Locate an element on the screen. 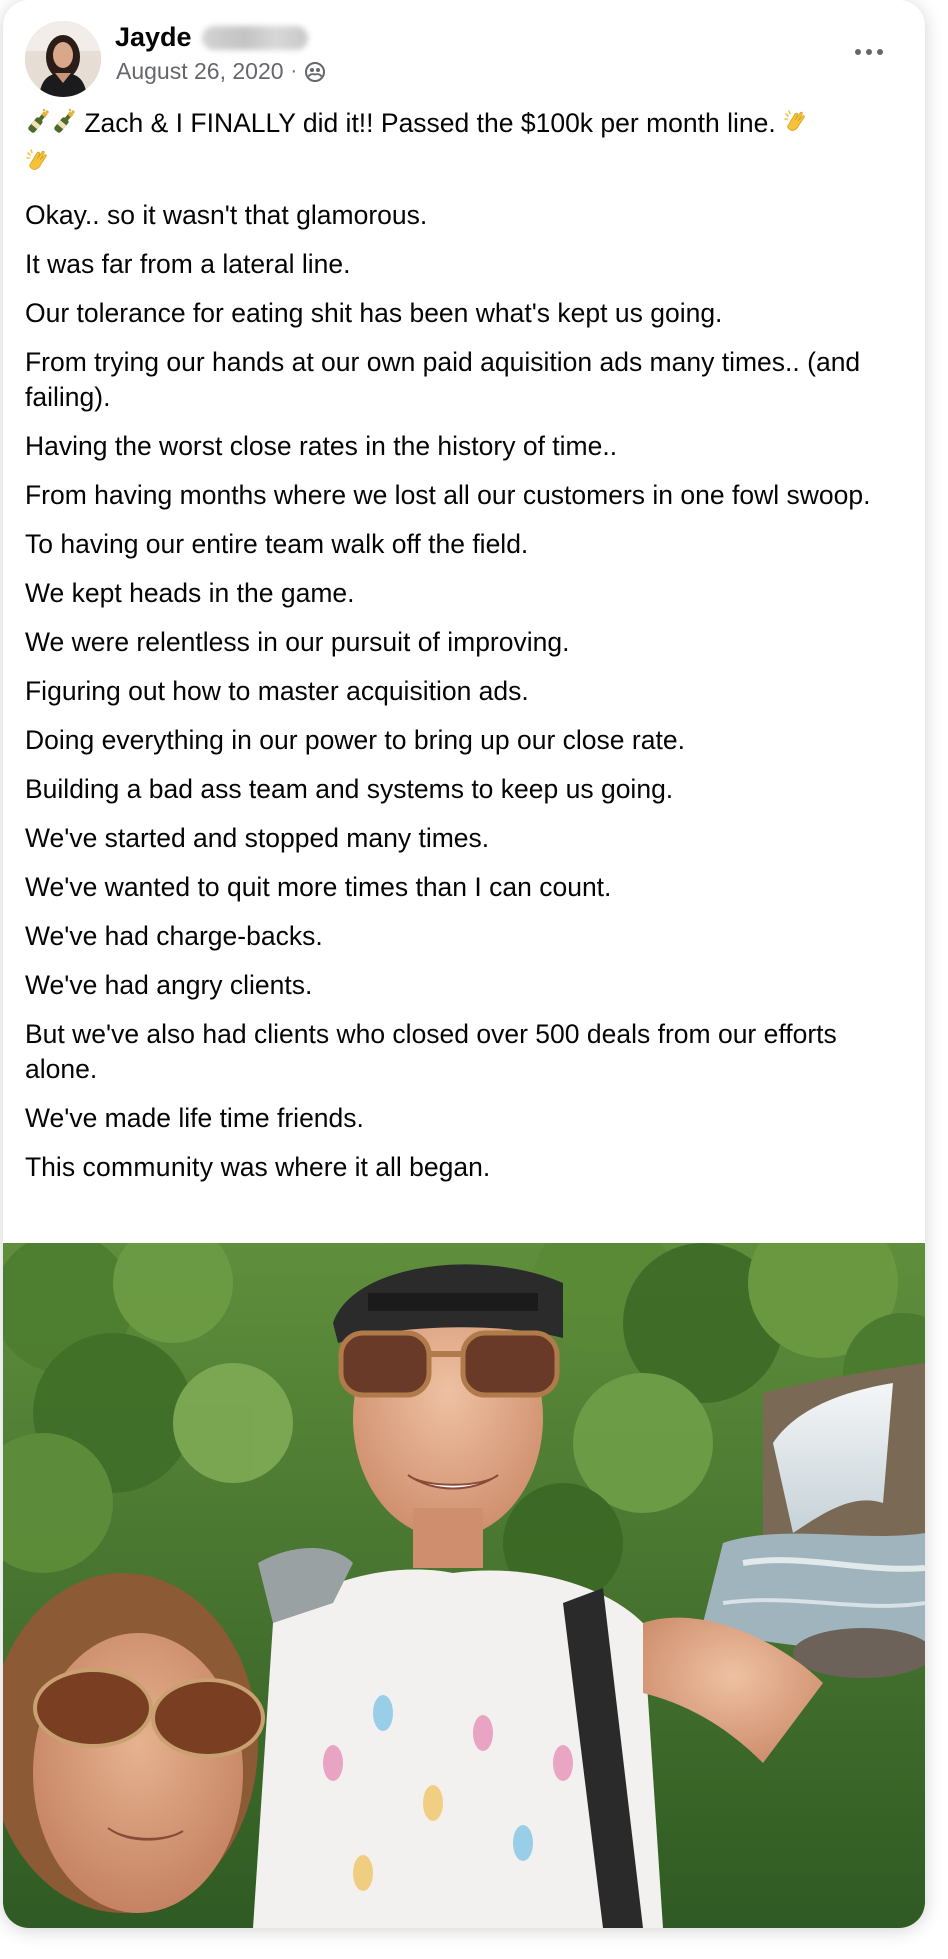 Image resolution: width=948 pixels, height=1959 pixels. post-paragraph: We've had charge-backs. is located at coordinates (174, 936).